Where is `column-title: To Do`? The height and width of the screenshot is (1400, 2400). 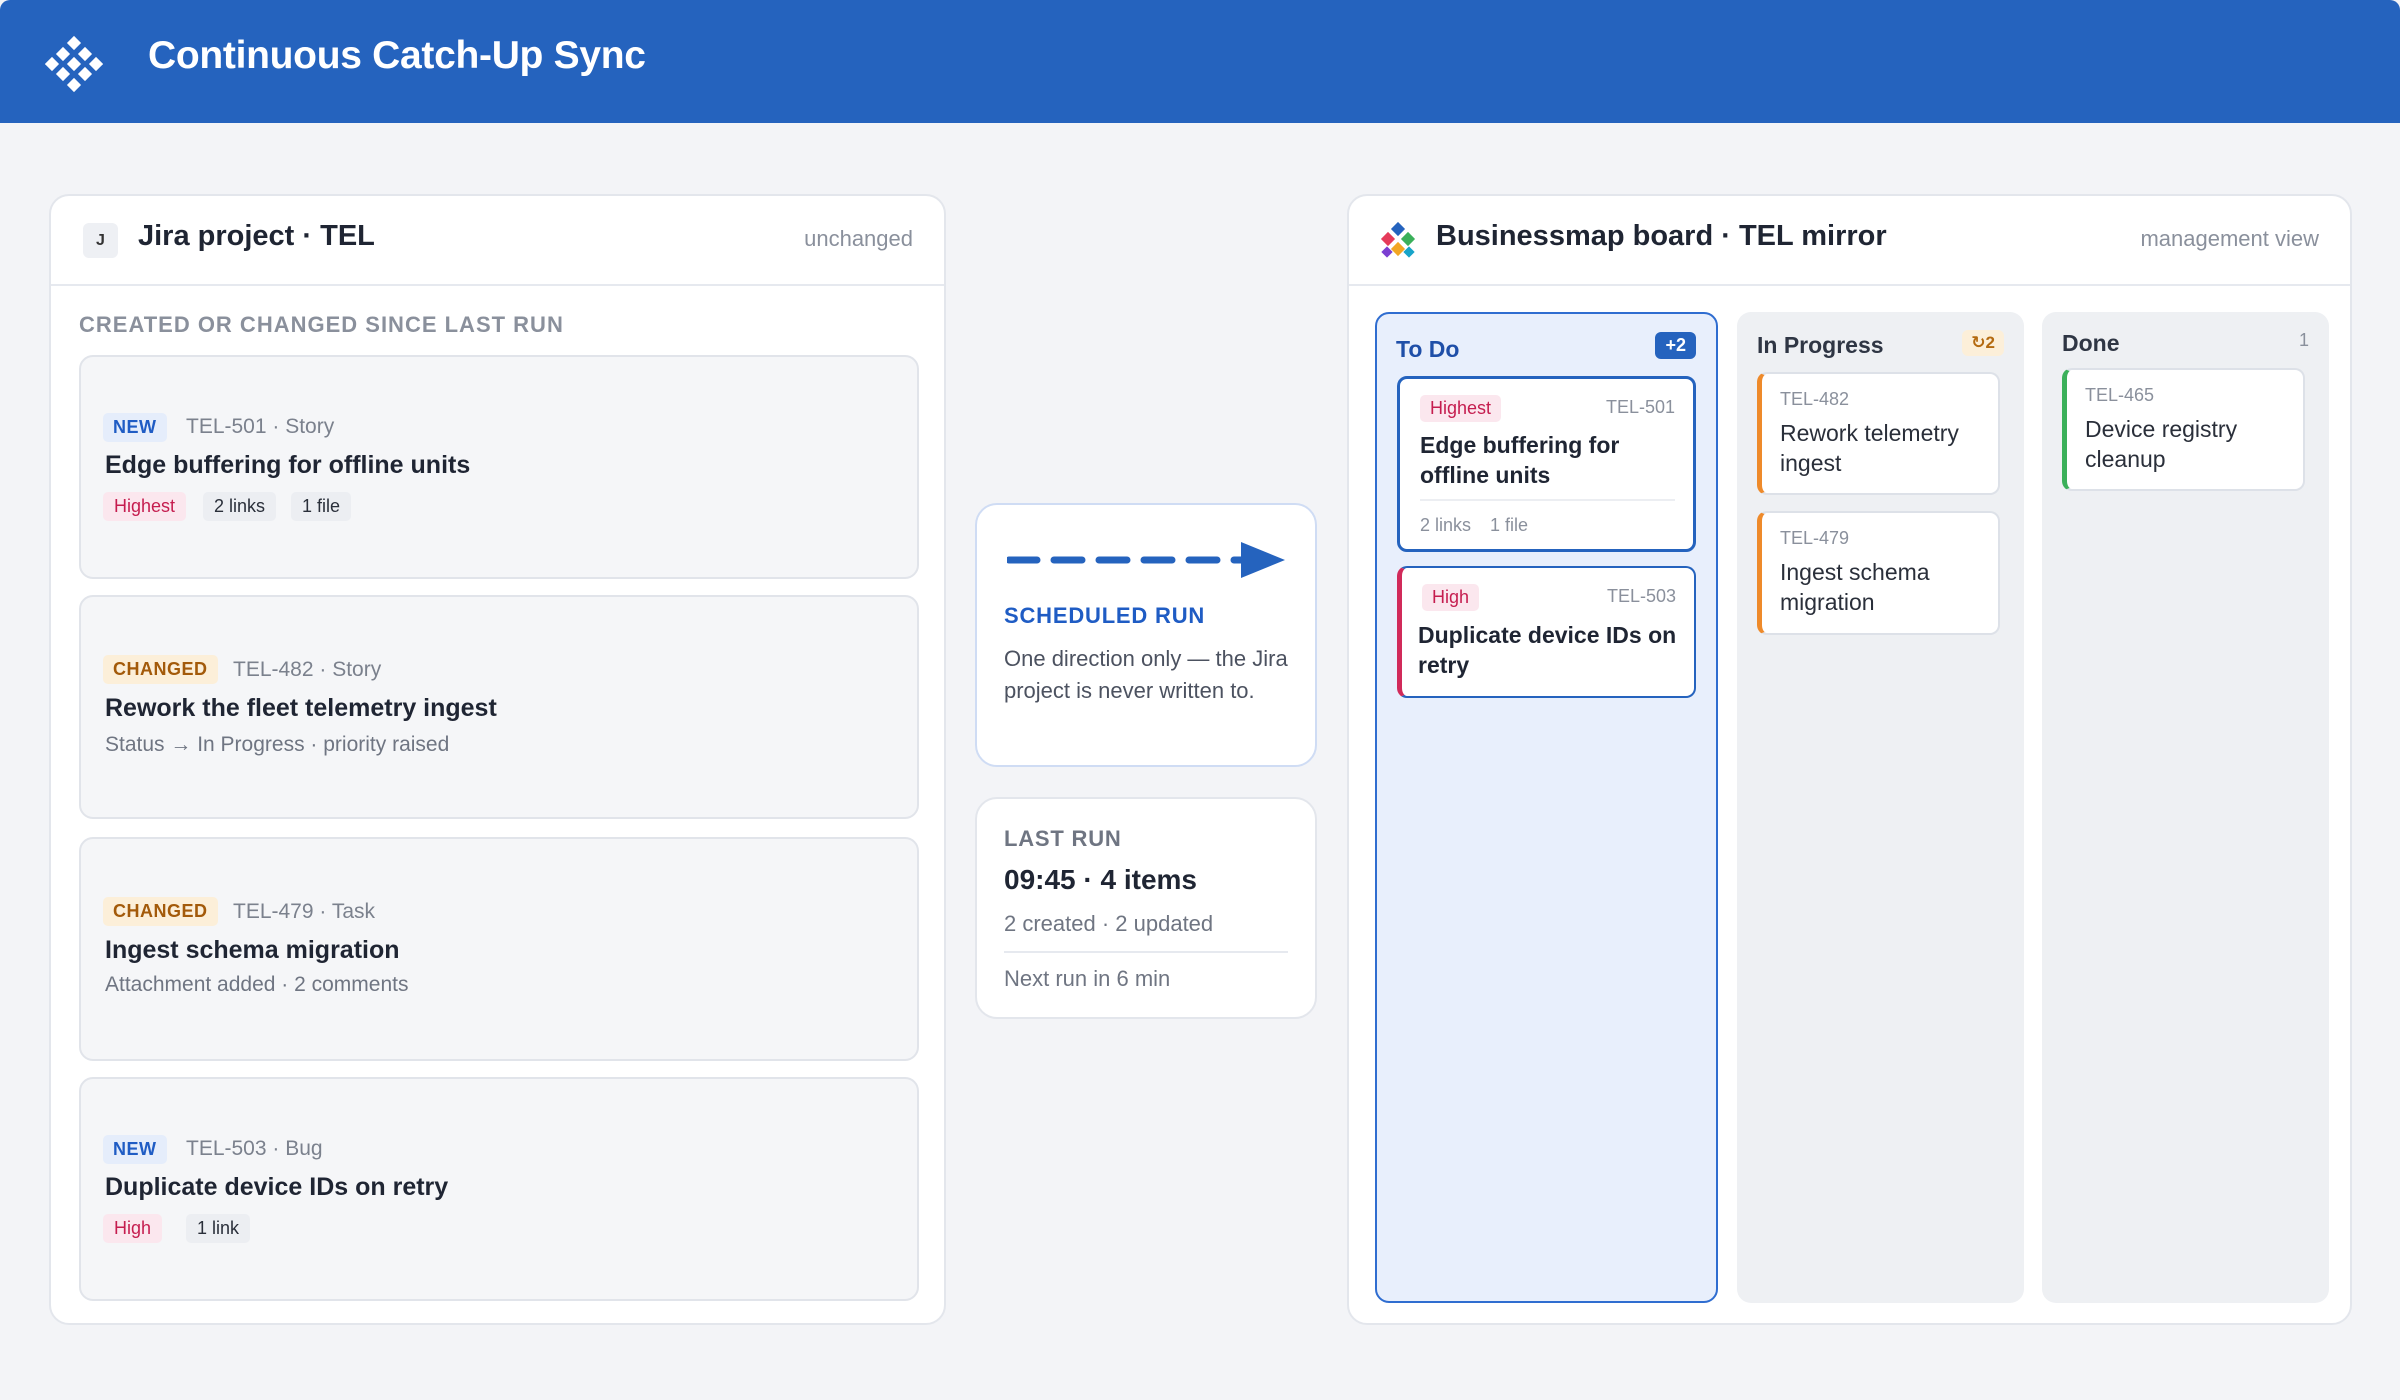
column-title: To Do is located at coordinates (1428, 349).